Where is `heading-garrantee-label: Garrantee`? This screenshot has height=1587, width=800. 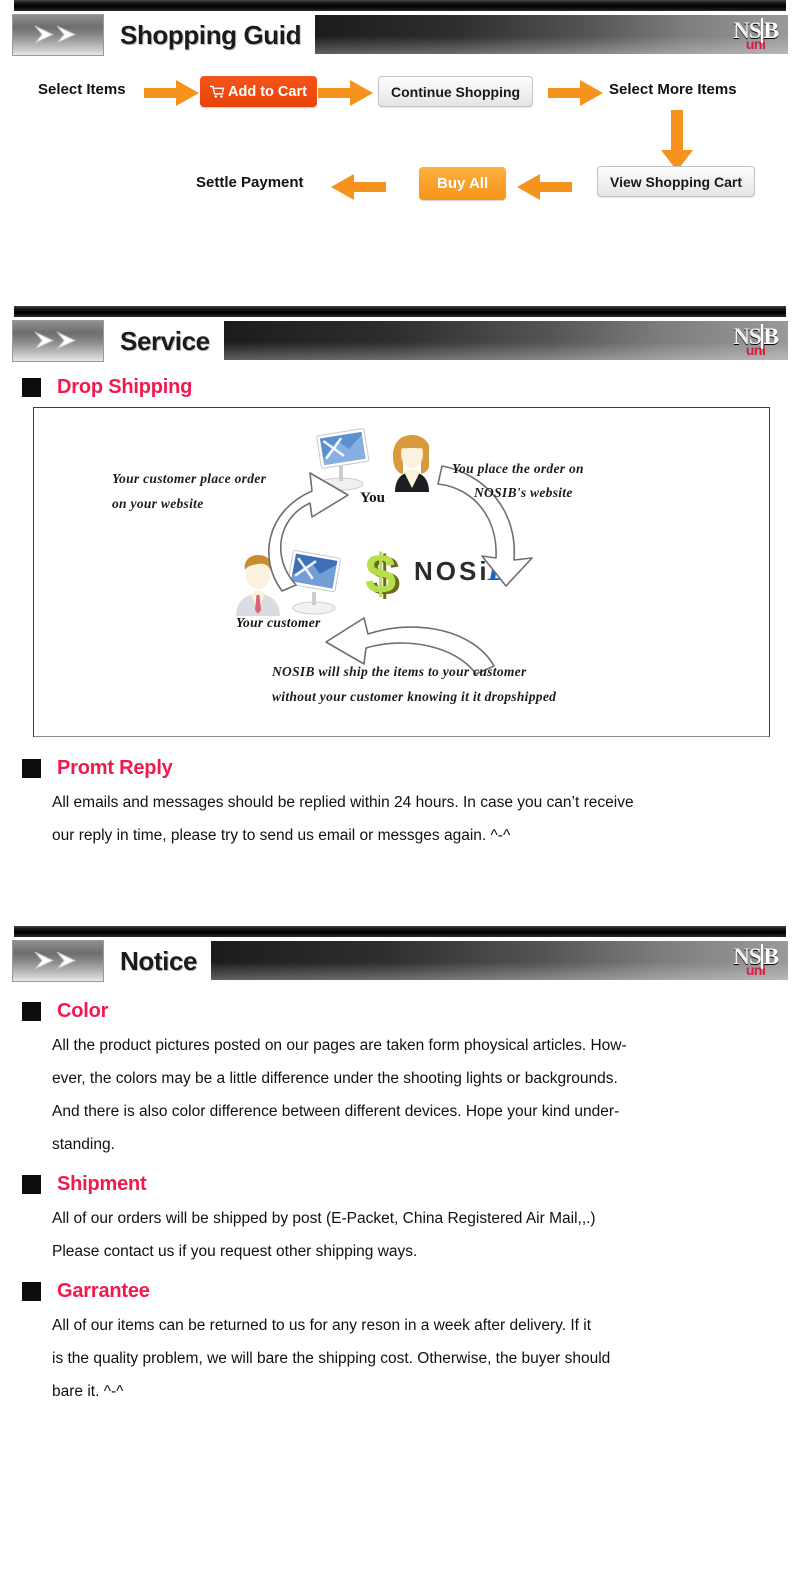 heading-garrantee-label: Garrantee is located at coordinates (103, 1291).